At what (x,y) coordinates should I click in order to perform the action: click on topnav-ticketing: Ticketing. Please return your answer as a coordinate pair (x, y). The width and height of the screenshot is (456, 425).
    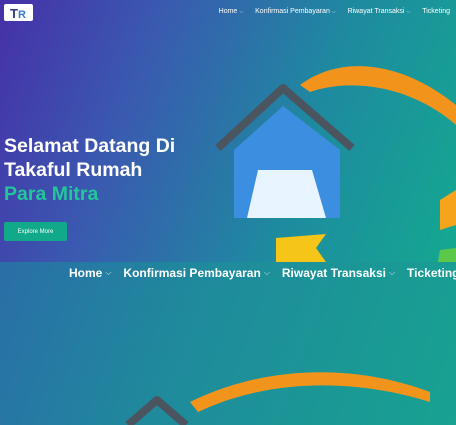
    Looking at the image, I should click on (436, 11).